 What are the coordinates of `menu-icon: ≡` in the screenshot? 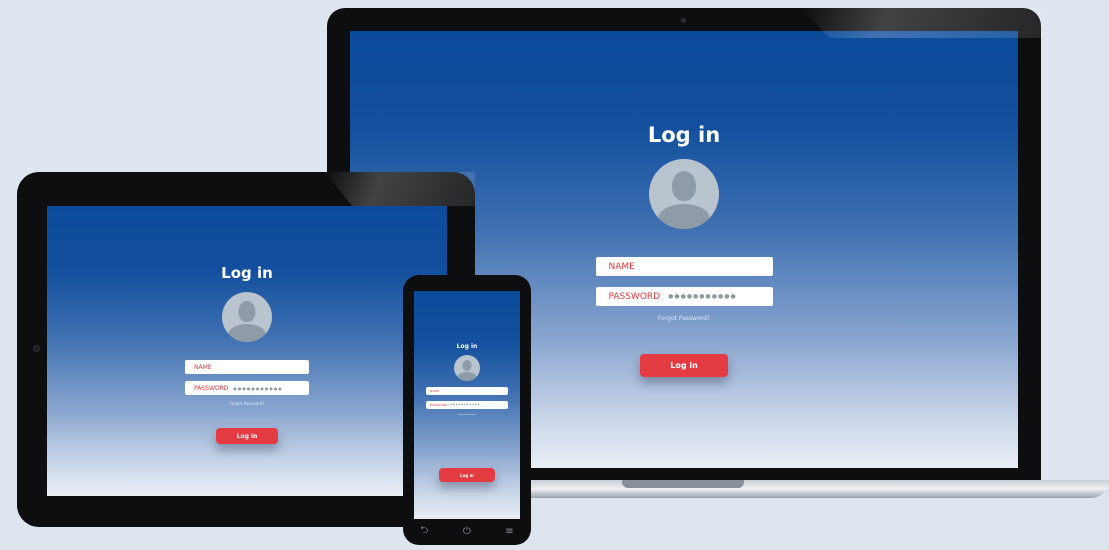 It's located at (509, 531).